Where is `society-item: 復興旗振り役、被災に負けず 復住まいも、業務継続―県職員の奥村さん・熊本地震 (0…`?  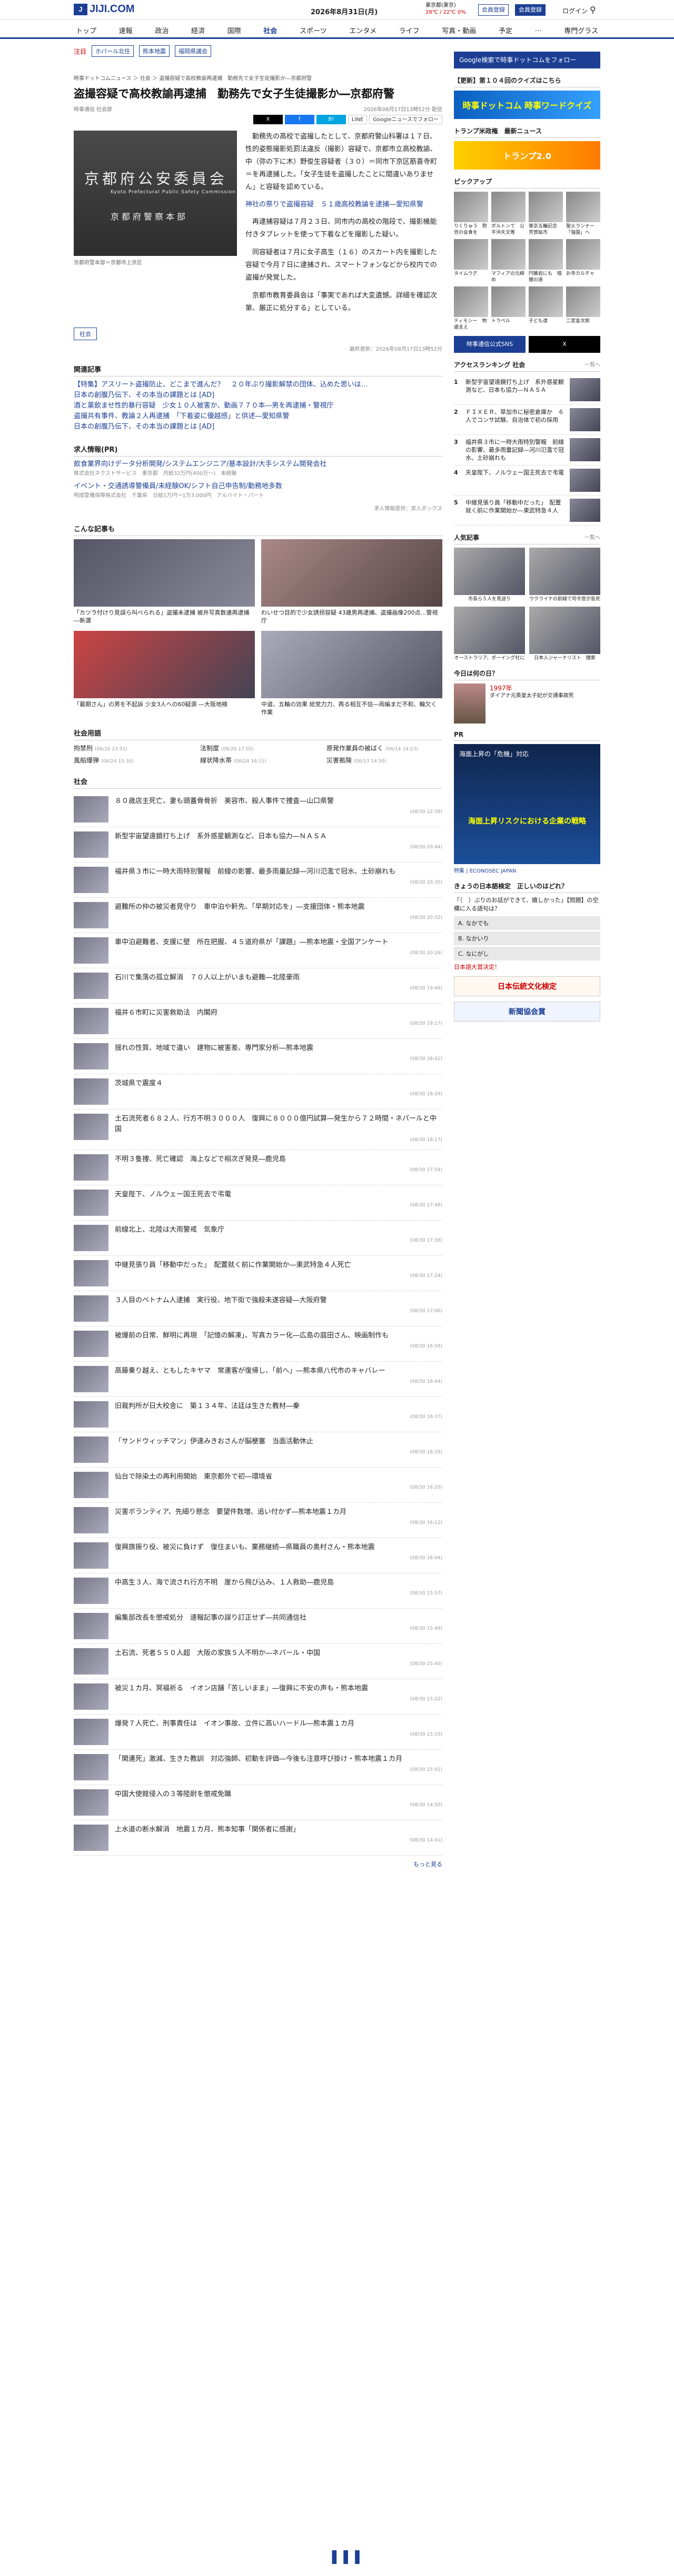 society-item: 復興旗振り役、被災に負けず 復住まいも、業務継続―県職員の奥村さん・熊本地震 (0… is located at coordinates (258, 1555).